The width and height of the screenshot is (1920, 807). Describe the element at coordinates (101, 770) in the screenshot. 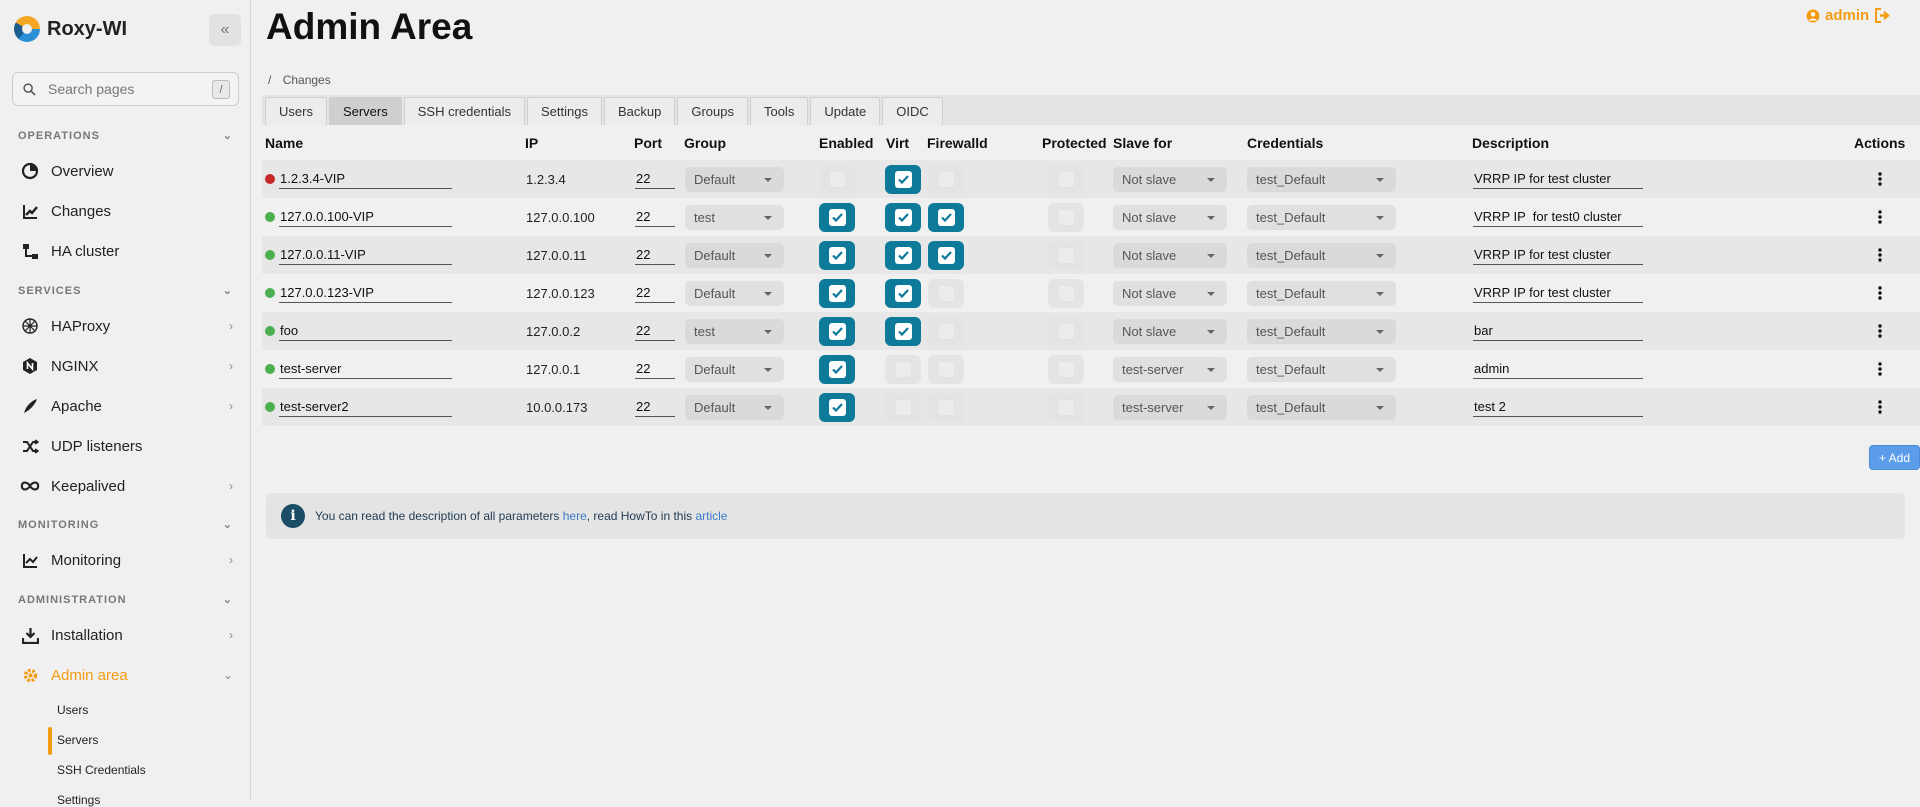

I see `sidebar-subitem-ssh-credentials: SSH Credentials` at that location.